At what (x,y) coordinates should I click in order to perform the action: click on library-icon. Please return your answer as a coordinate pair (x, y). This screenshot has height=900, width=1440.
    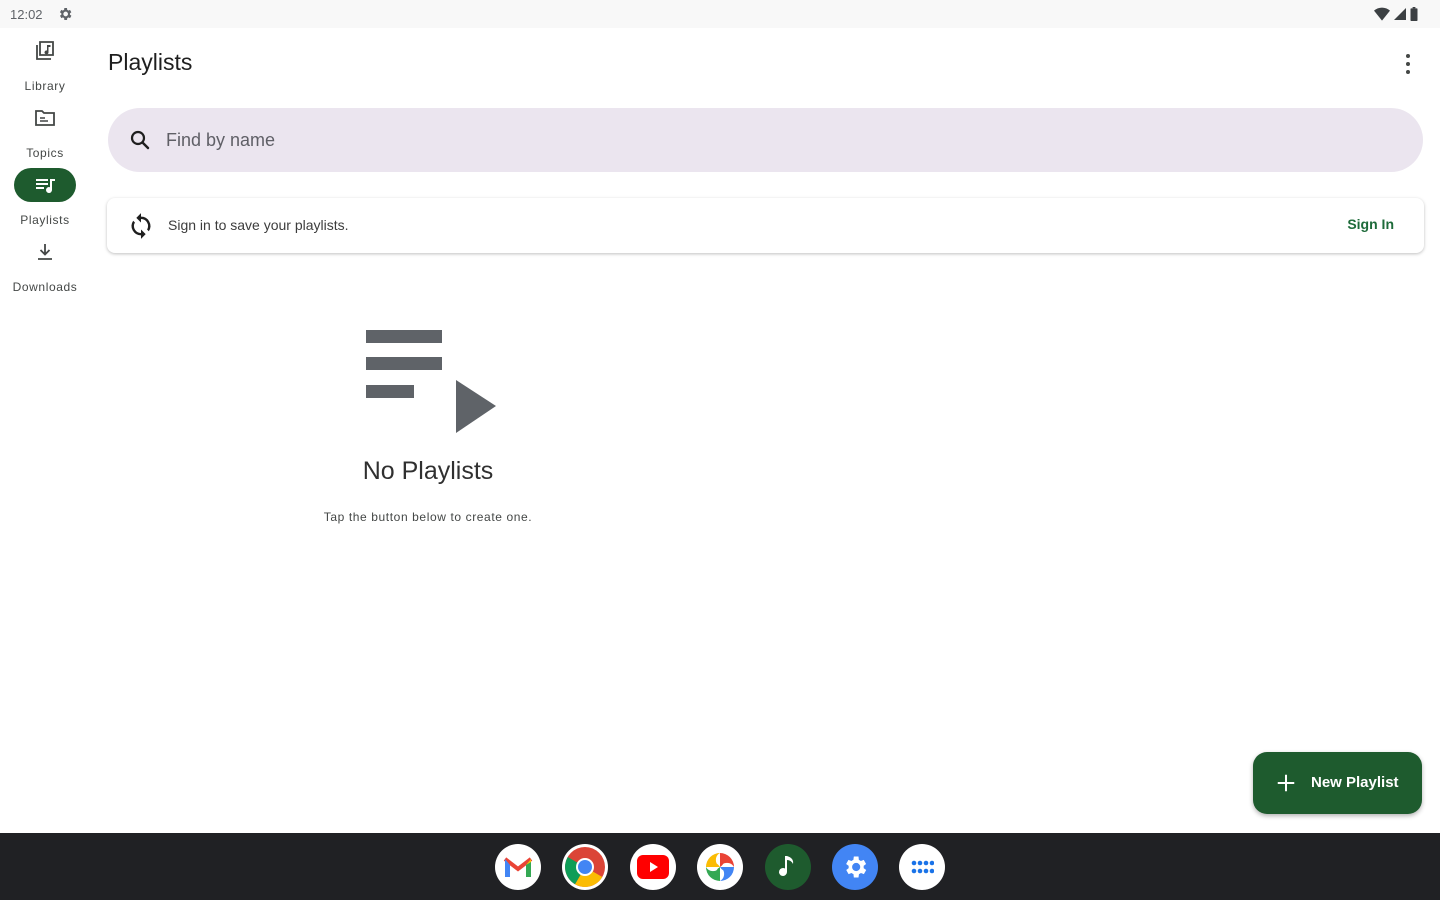
    Looking at the image, I should click on (45, 50).